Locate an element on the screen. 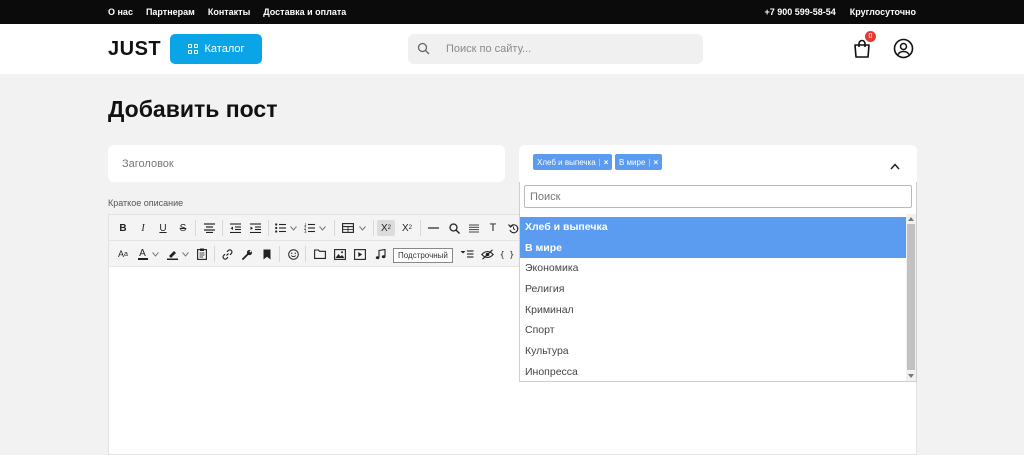 Image resolution: width=1024 pixels, height=455 pixels. special-chars-icon is located at coordinates (467, 254).